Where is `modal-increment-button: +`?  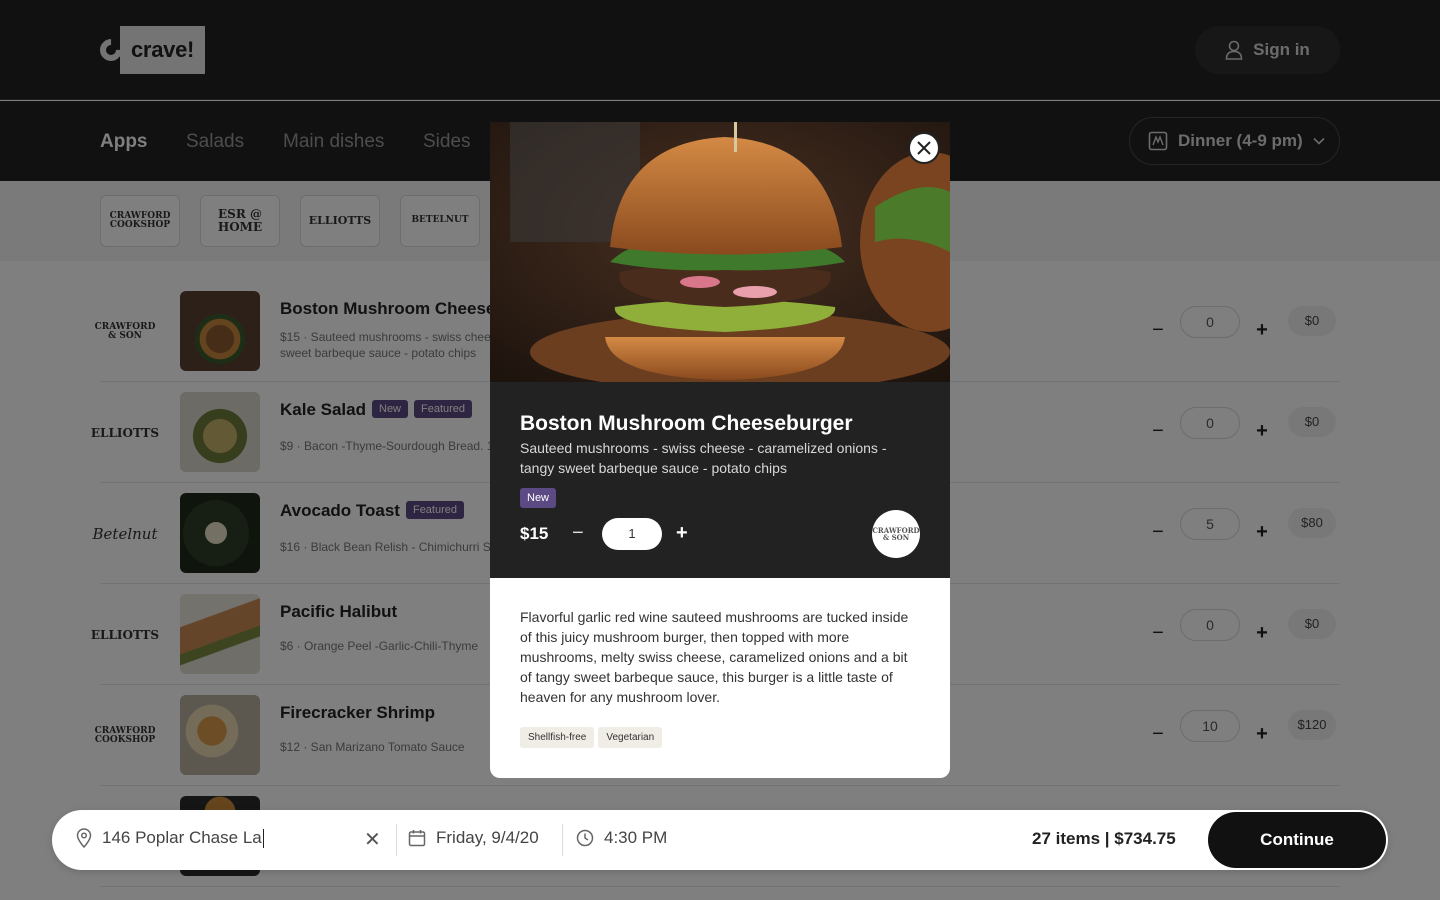
modal-increment-button: + is located at coordinates (682, 533).